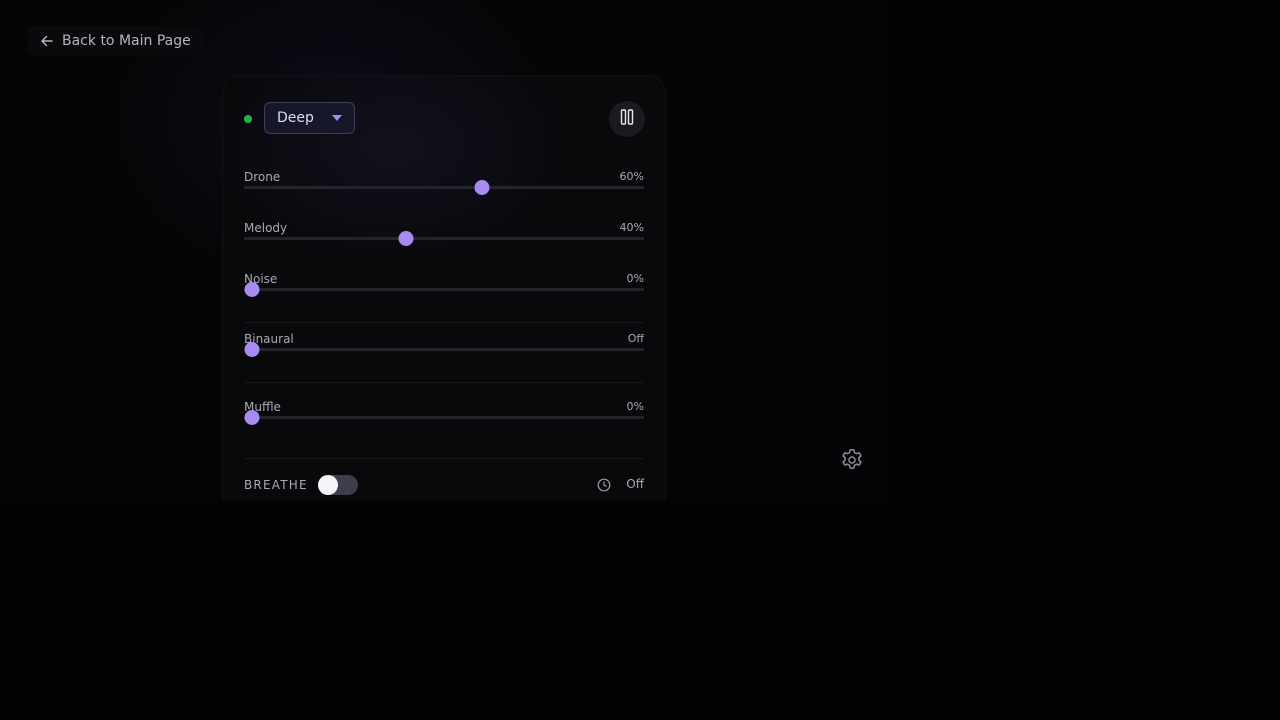 The width and height of the screenshot is (1280, 720). I want to click on pause-icon, so click(627, 119).